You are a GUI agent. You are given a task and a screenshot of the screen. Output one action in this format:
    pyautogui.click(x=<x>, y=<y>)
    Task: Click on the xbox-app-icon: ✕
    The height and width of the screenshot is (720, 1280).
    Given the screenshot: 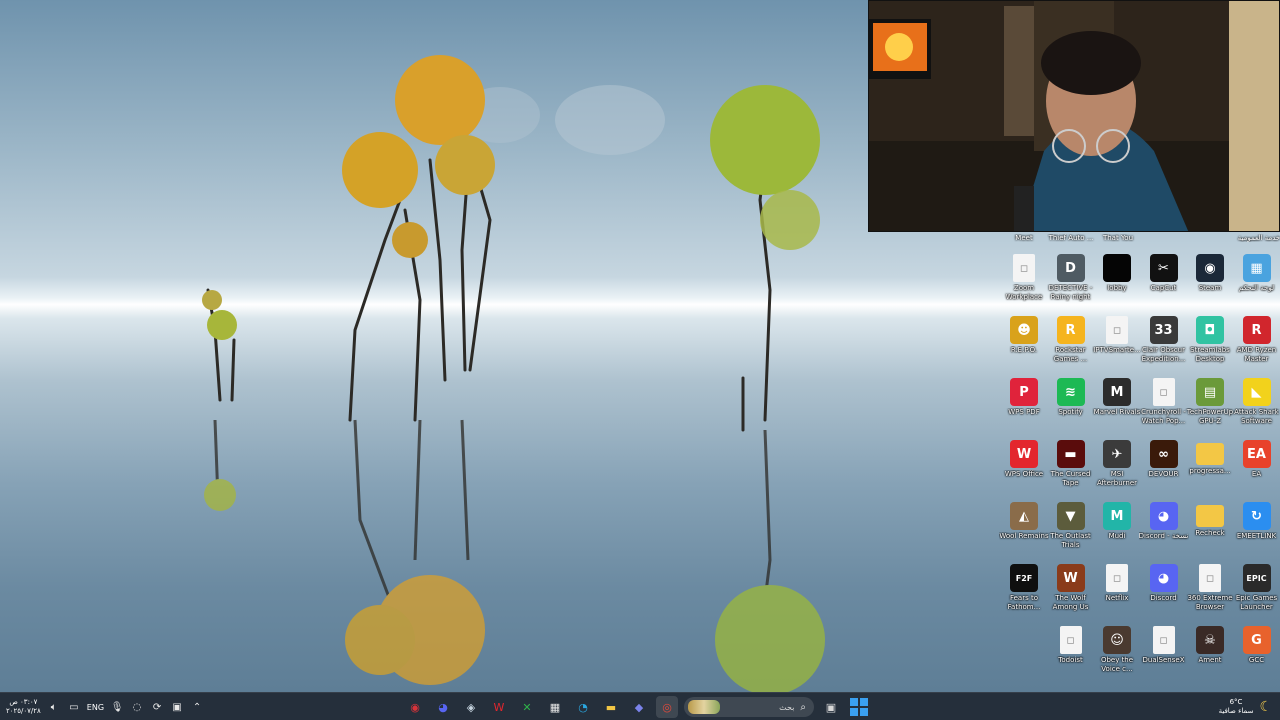 What is the action you would take?
    pyautogui.click(x=527, y=707)
    